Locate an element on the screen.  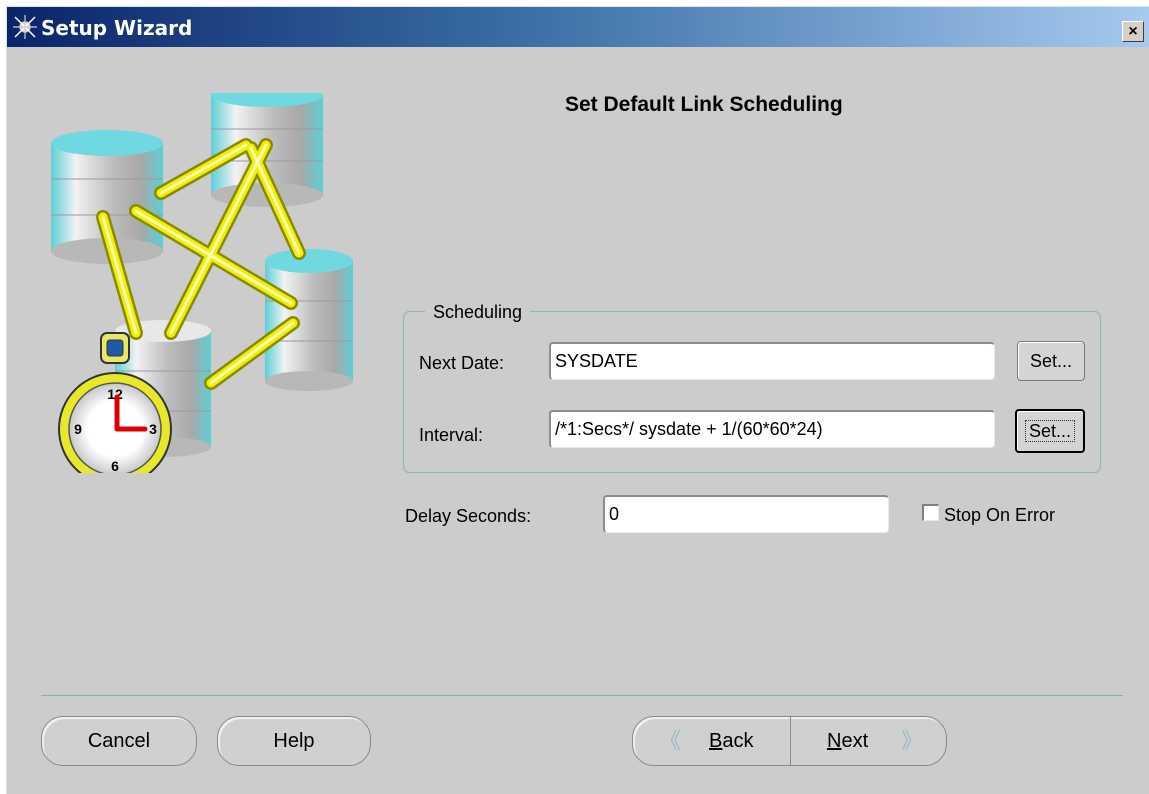
stop-on-error-label: Stop On Error is located at coordinates (1000, 515).